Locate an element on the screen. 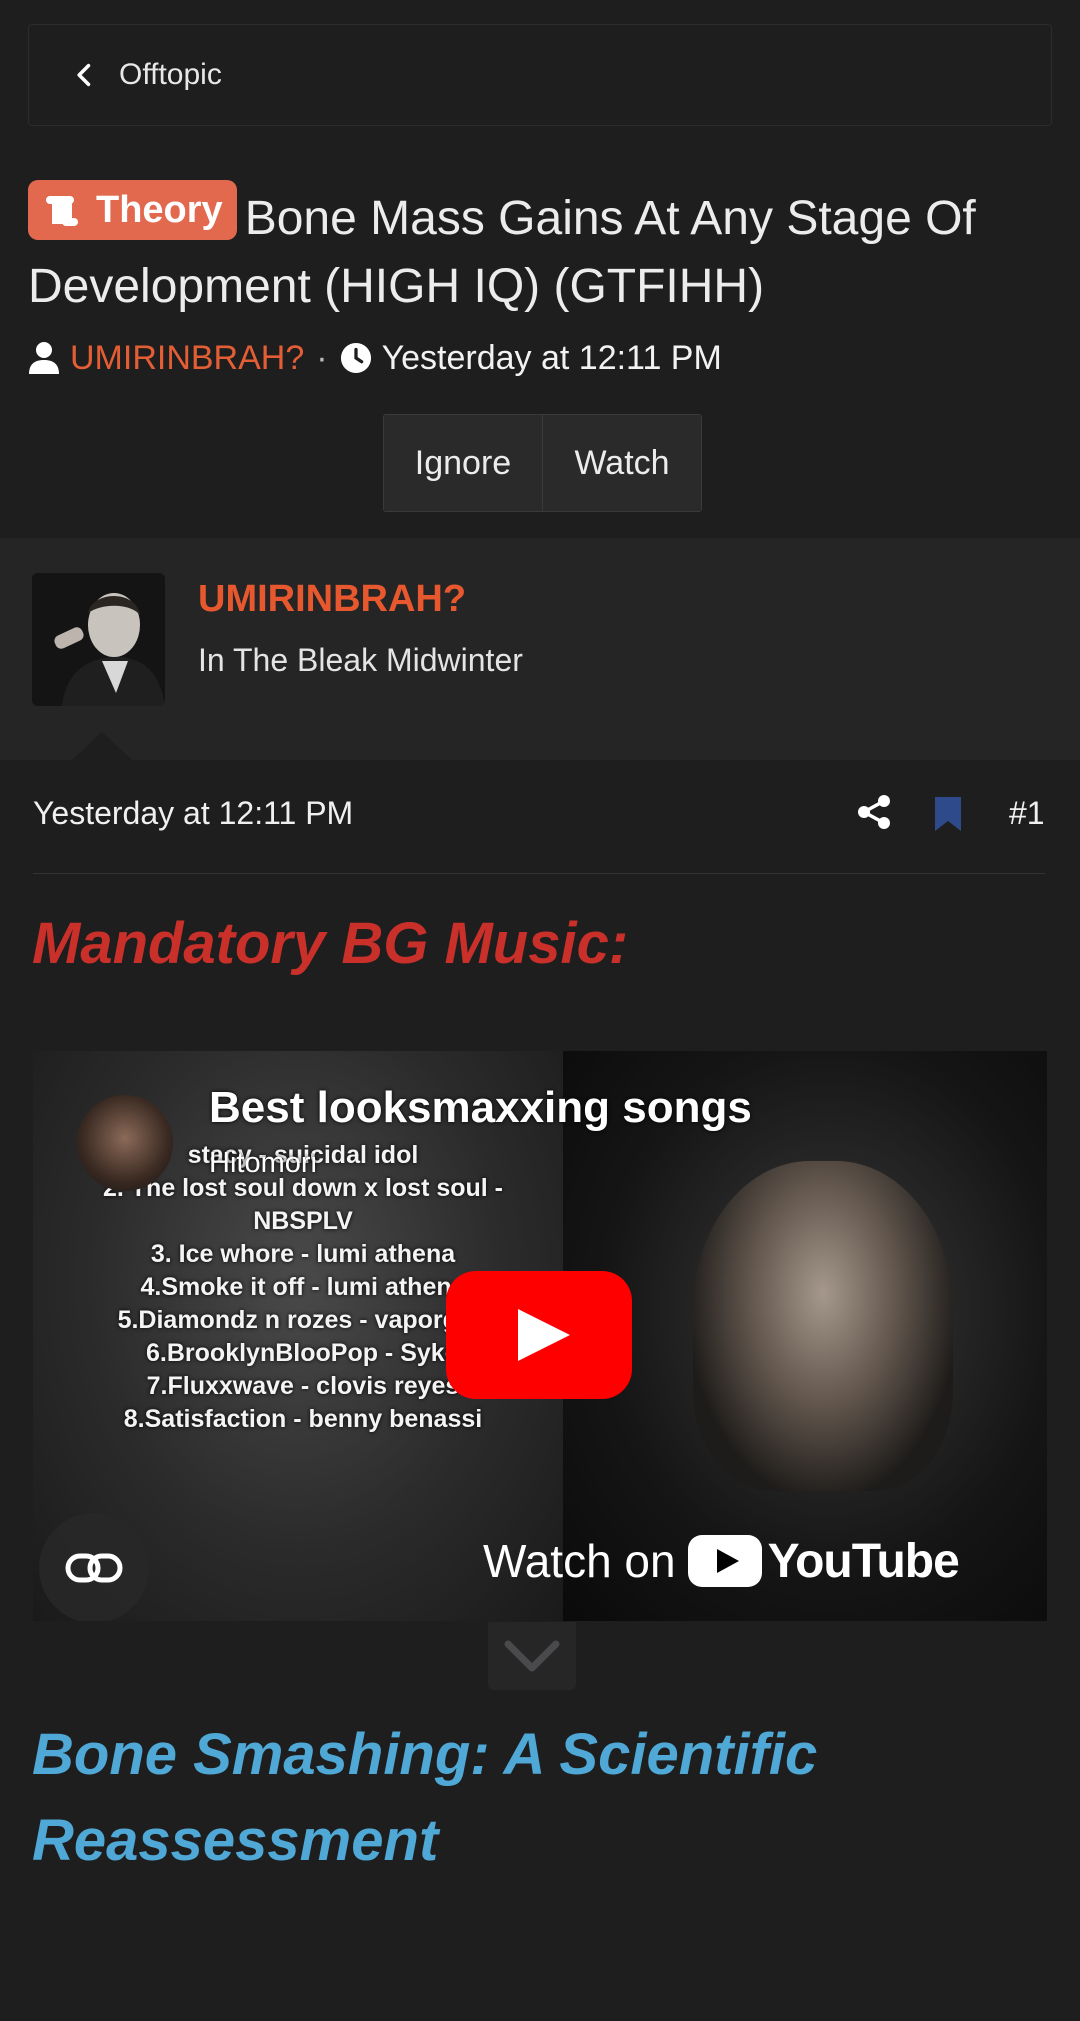 Image resolution: width=1080 pixels, height=2021 pixels. breadcrumb: Offtopic is located at coordinates (540, 75).